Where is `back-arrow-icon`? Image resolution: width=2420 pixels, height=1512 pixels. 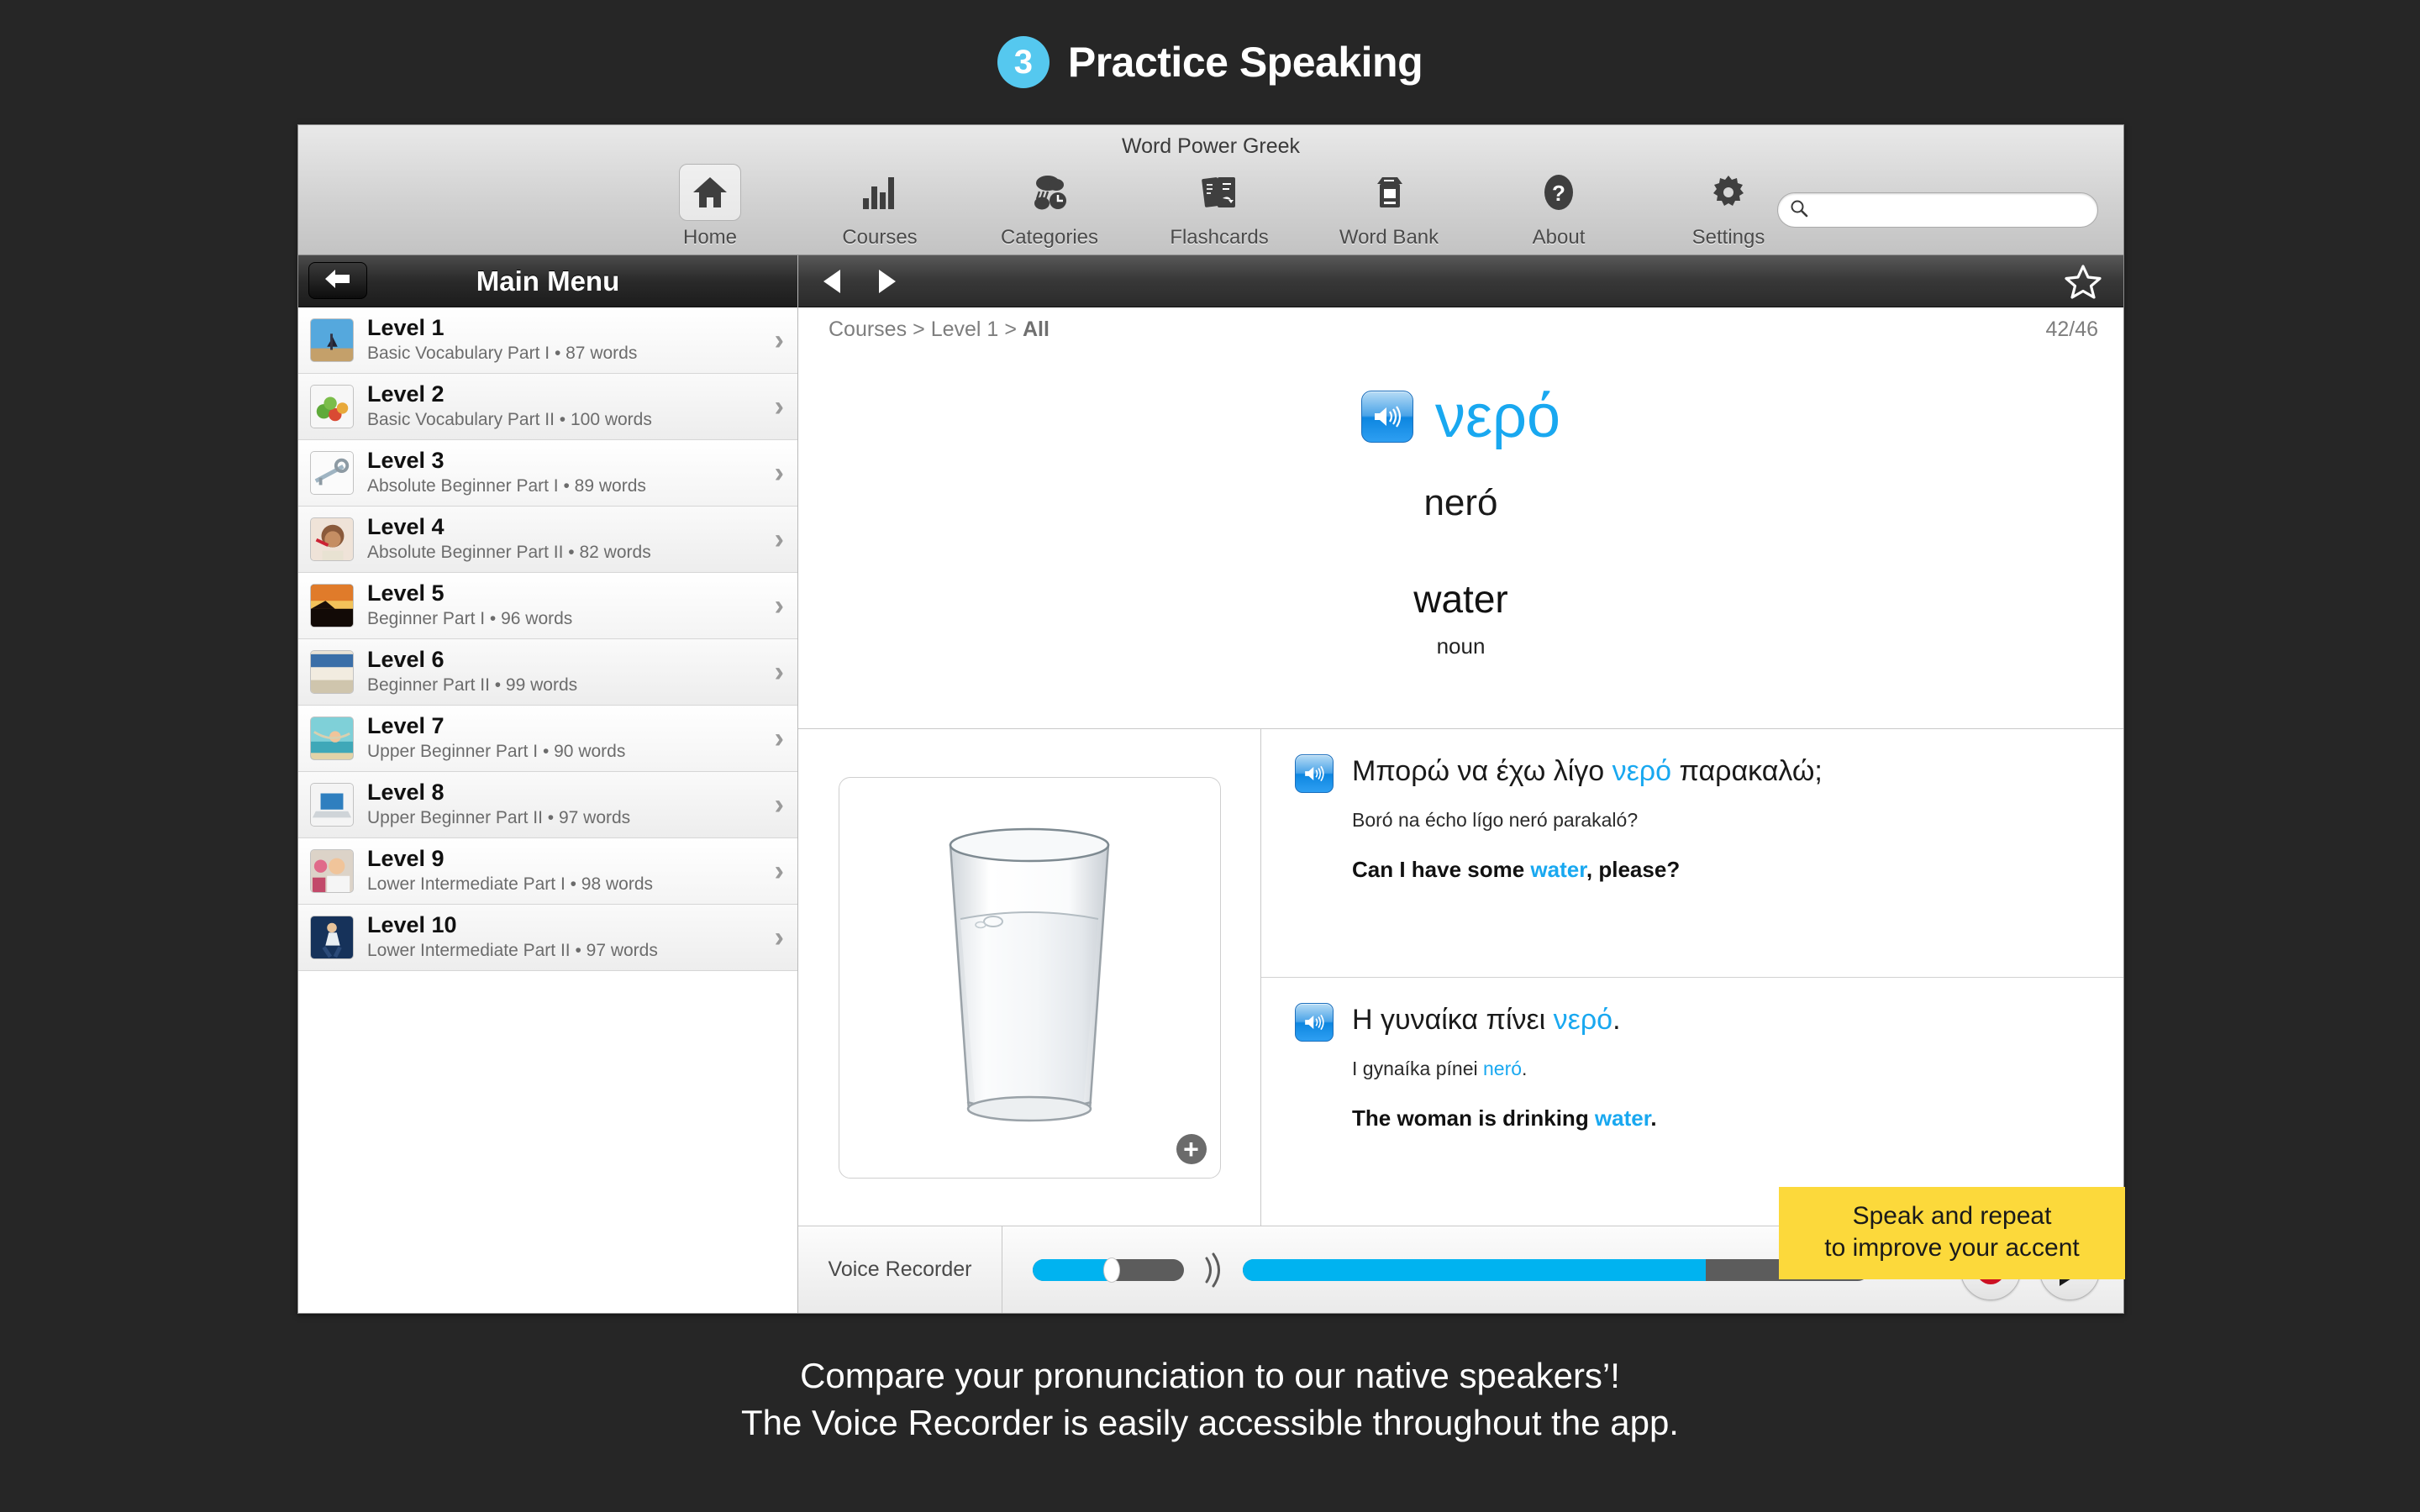
back-arrow-icon is located at coordinates (338, 281).